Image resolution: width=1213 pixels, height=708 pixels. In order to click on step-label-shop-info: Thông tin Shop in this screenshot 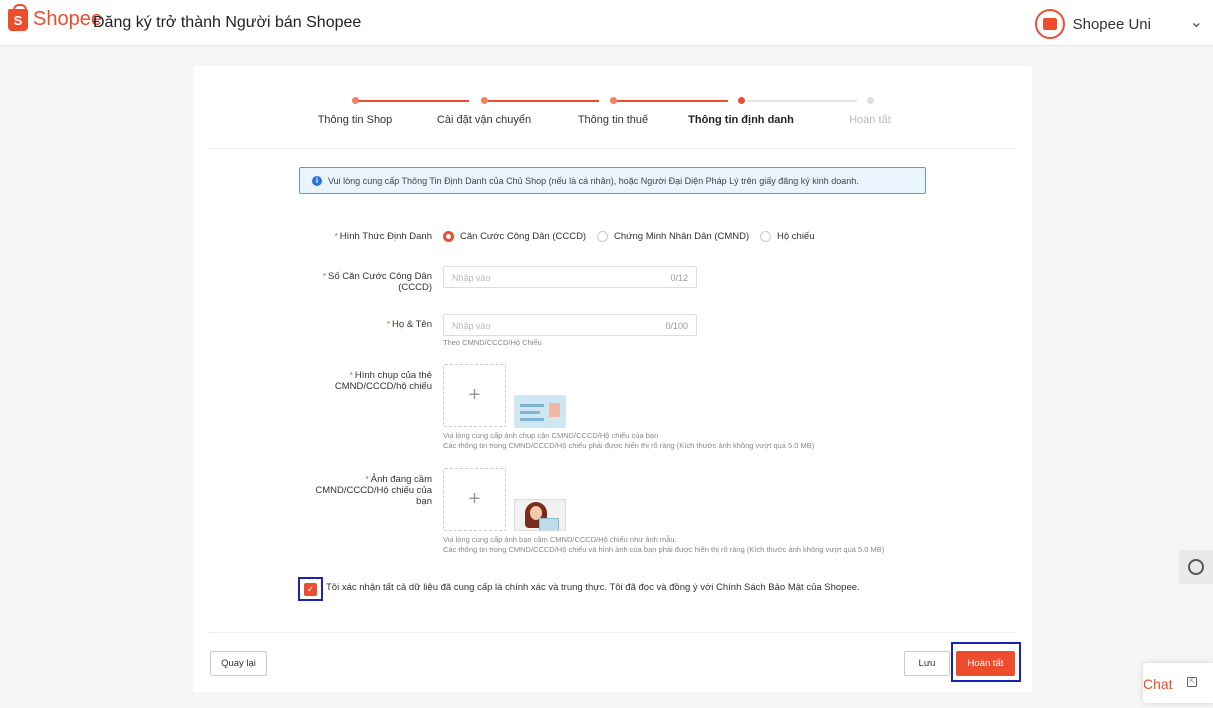, I will do `click(355, 120)`.